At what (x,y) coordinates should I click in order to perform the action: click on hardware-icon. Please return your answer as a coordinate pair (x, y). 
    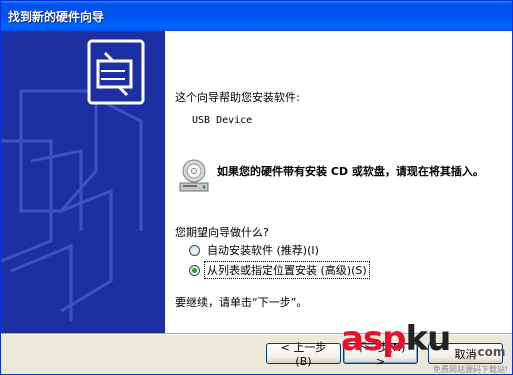
    Looking at the image, I should click on (116, 72).